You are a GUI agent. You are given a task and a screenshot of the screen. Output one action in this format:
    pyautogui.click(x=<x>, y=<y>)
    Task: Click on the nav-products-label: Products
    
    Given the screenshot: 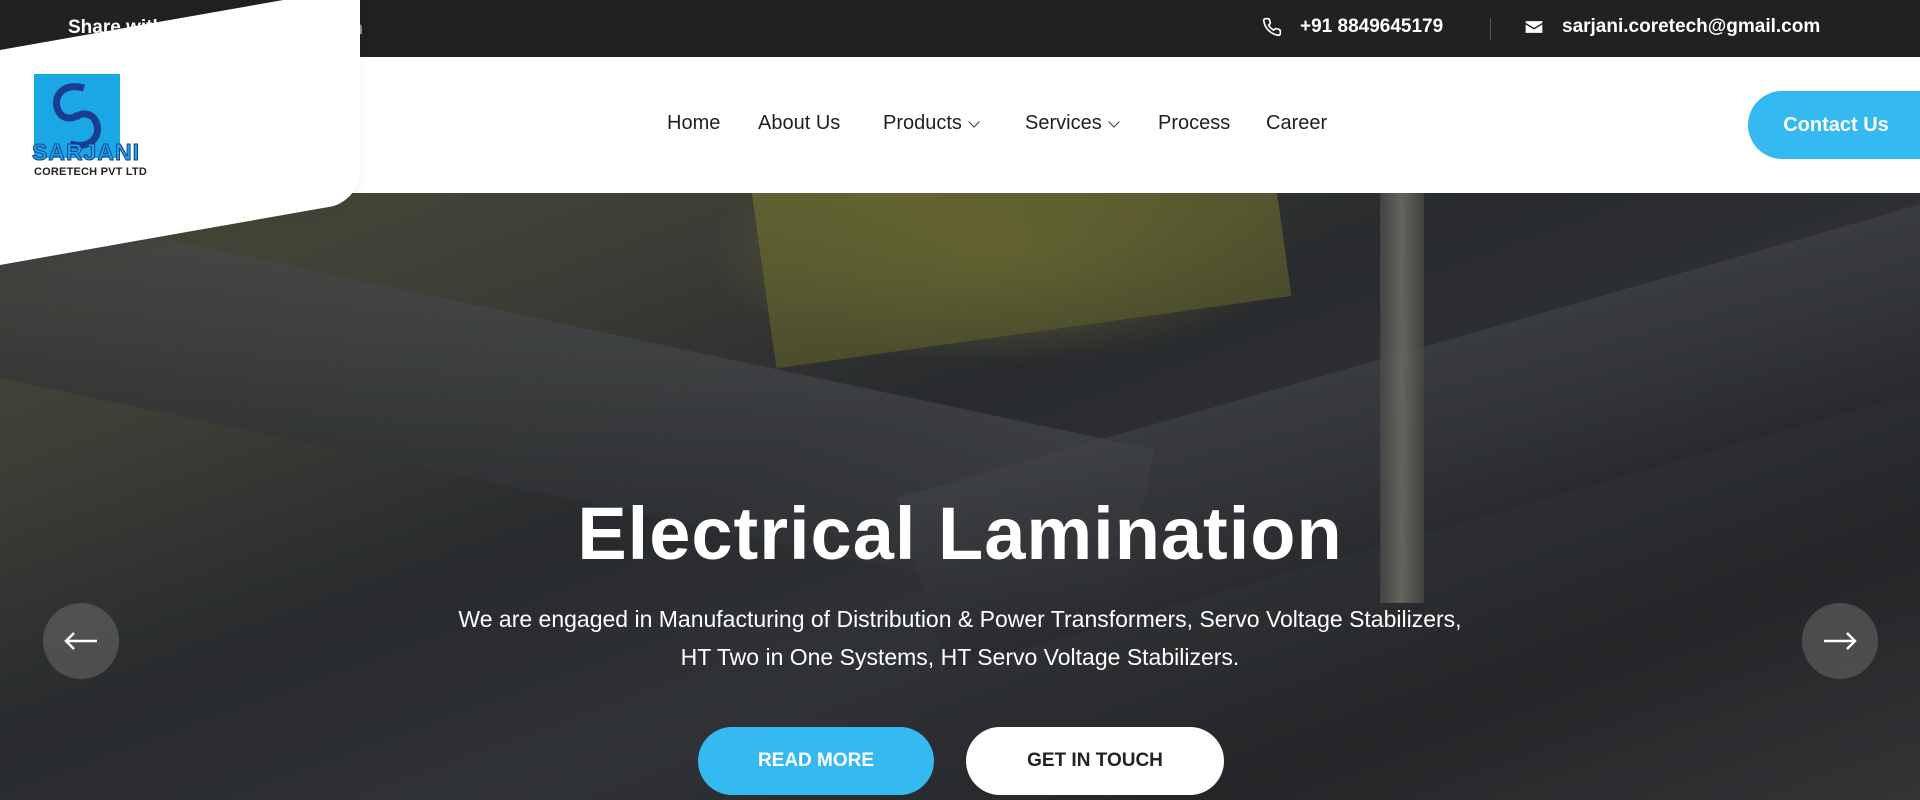 What is the action you would take?
    pyautogui.click(x=922, y=123)
    